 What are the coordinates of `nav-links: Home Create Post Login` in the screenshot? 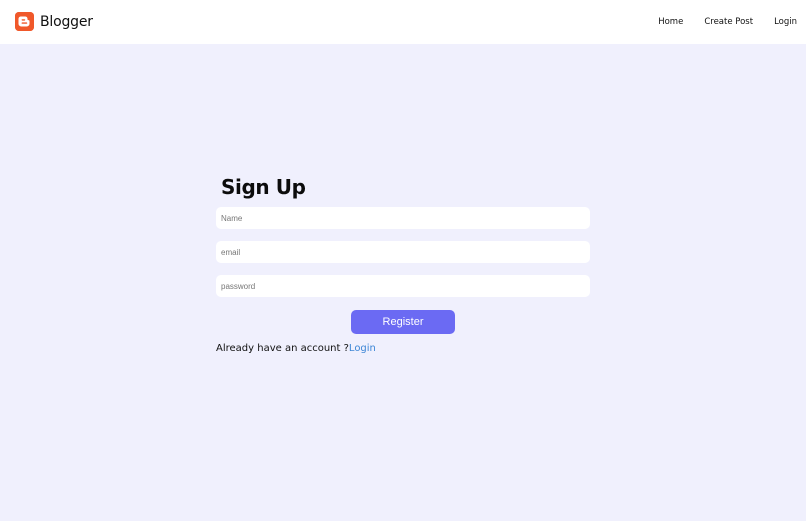 It's located at (717, 22).